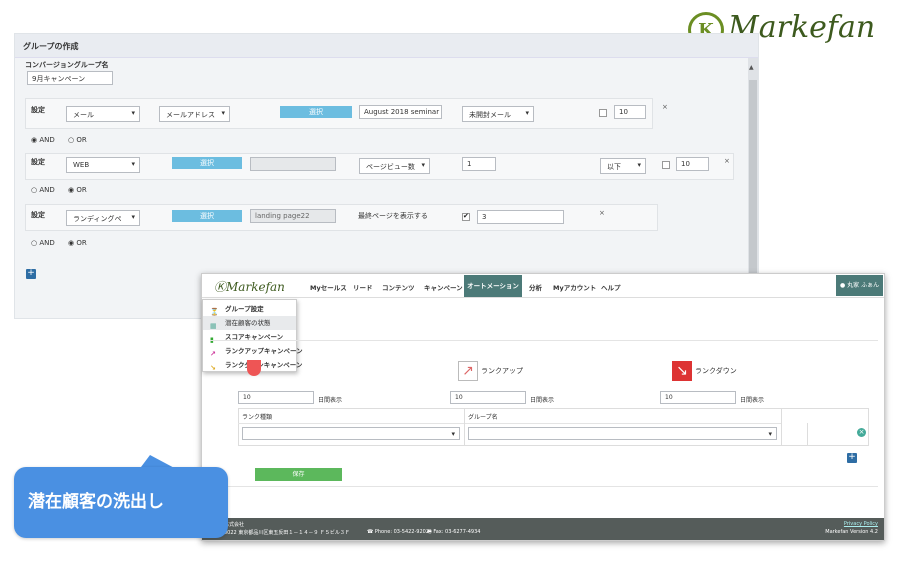  Describe the element at coordinates (386, 46) in the screenshot. I see `panel-header: グループの作成` at that location.